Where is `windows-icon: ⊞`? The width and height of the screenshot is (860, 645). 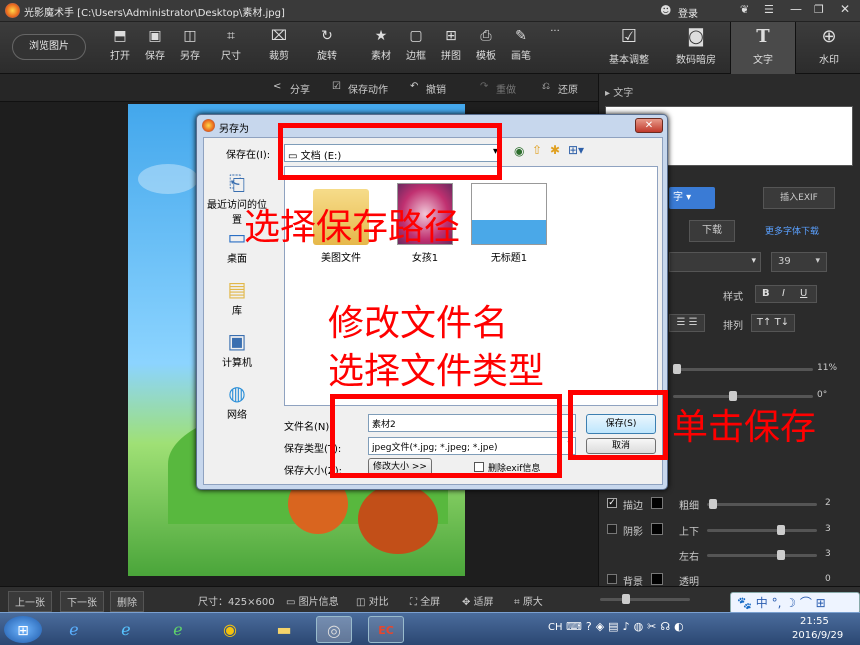
windows-icon: ⊞ is located at coordinates (23, 631).